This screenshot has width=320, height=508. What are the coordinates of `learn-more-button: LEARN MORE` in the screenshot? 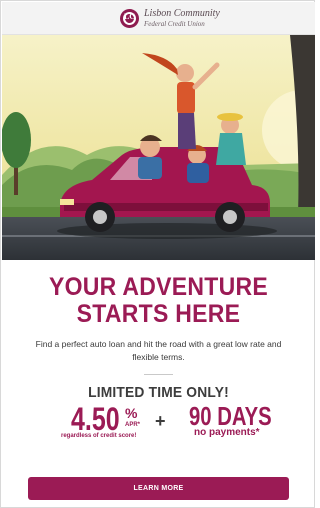 It's located at (158, 488).